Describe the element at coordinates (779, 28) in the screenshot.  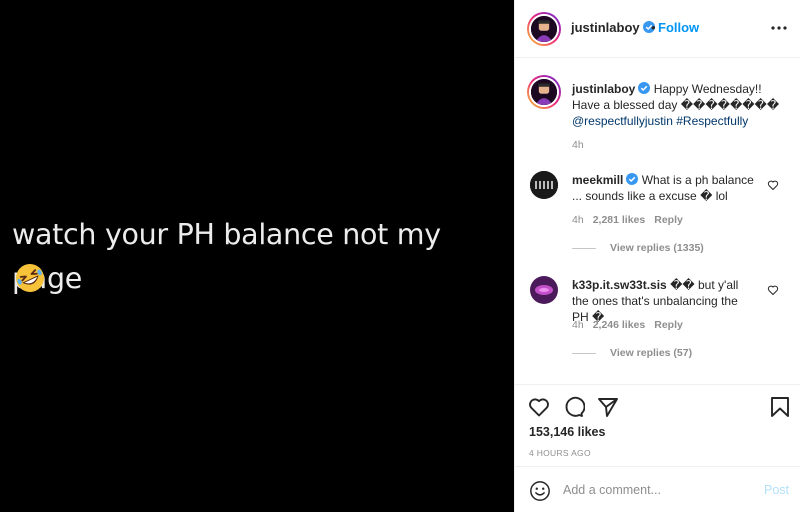
I see `more-options-icon` at that location.